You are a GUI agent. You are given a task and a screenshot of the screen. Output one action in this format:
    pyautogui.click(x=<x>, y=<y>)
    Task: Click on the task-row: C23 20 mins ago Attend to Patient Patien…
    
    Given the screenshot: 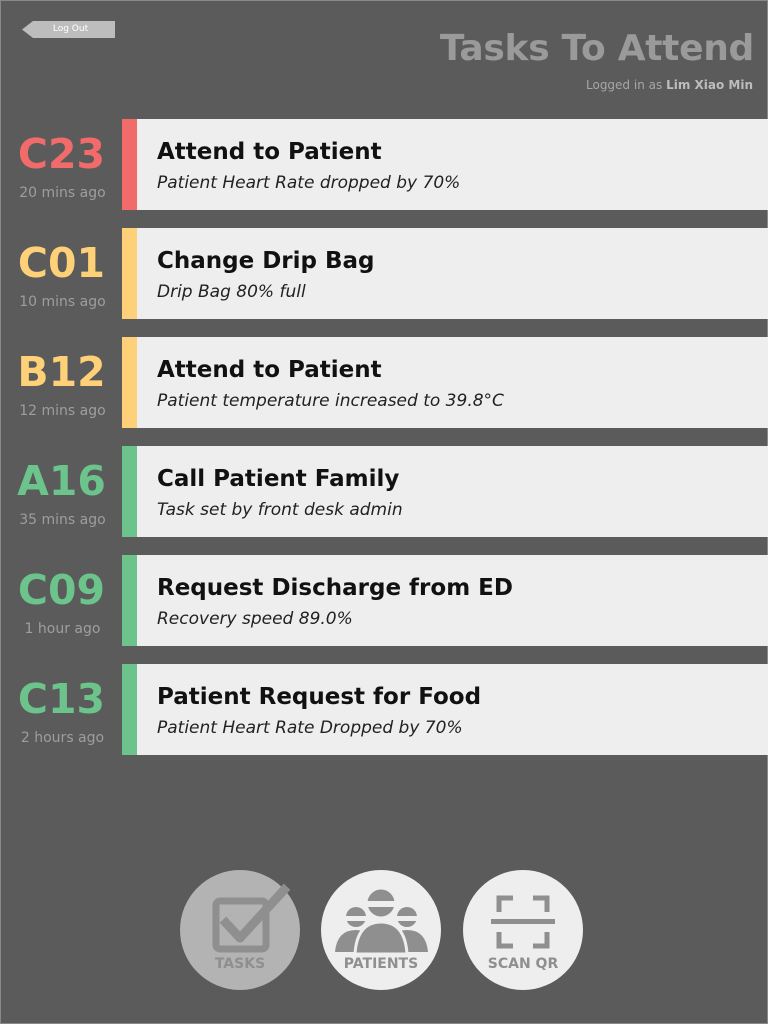 What is the action you would take?
    pyautogui.click(x=384, y=164)
    